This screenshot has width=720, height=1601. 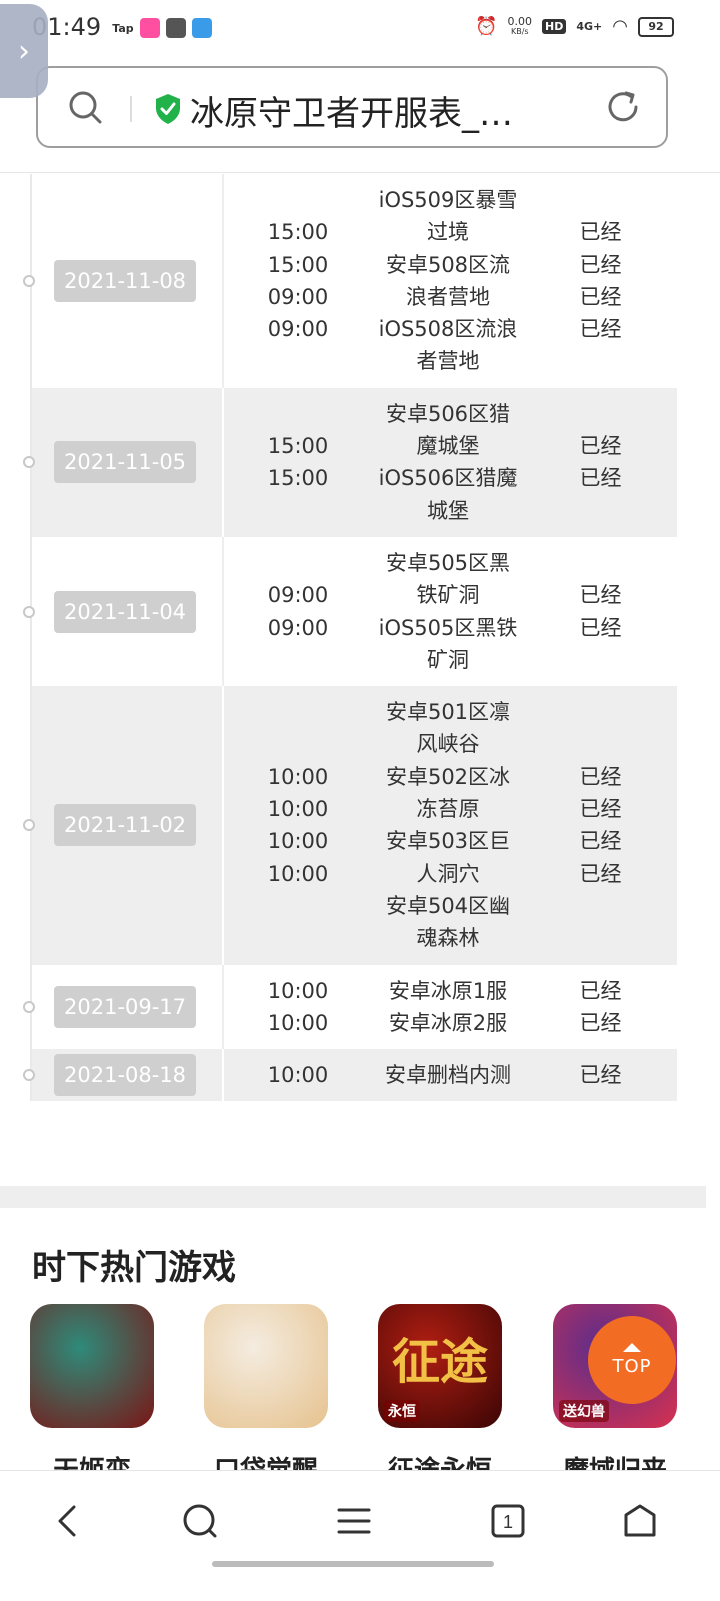 I want to click on server-name-text: 者营地, so click(x=448, y=361).